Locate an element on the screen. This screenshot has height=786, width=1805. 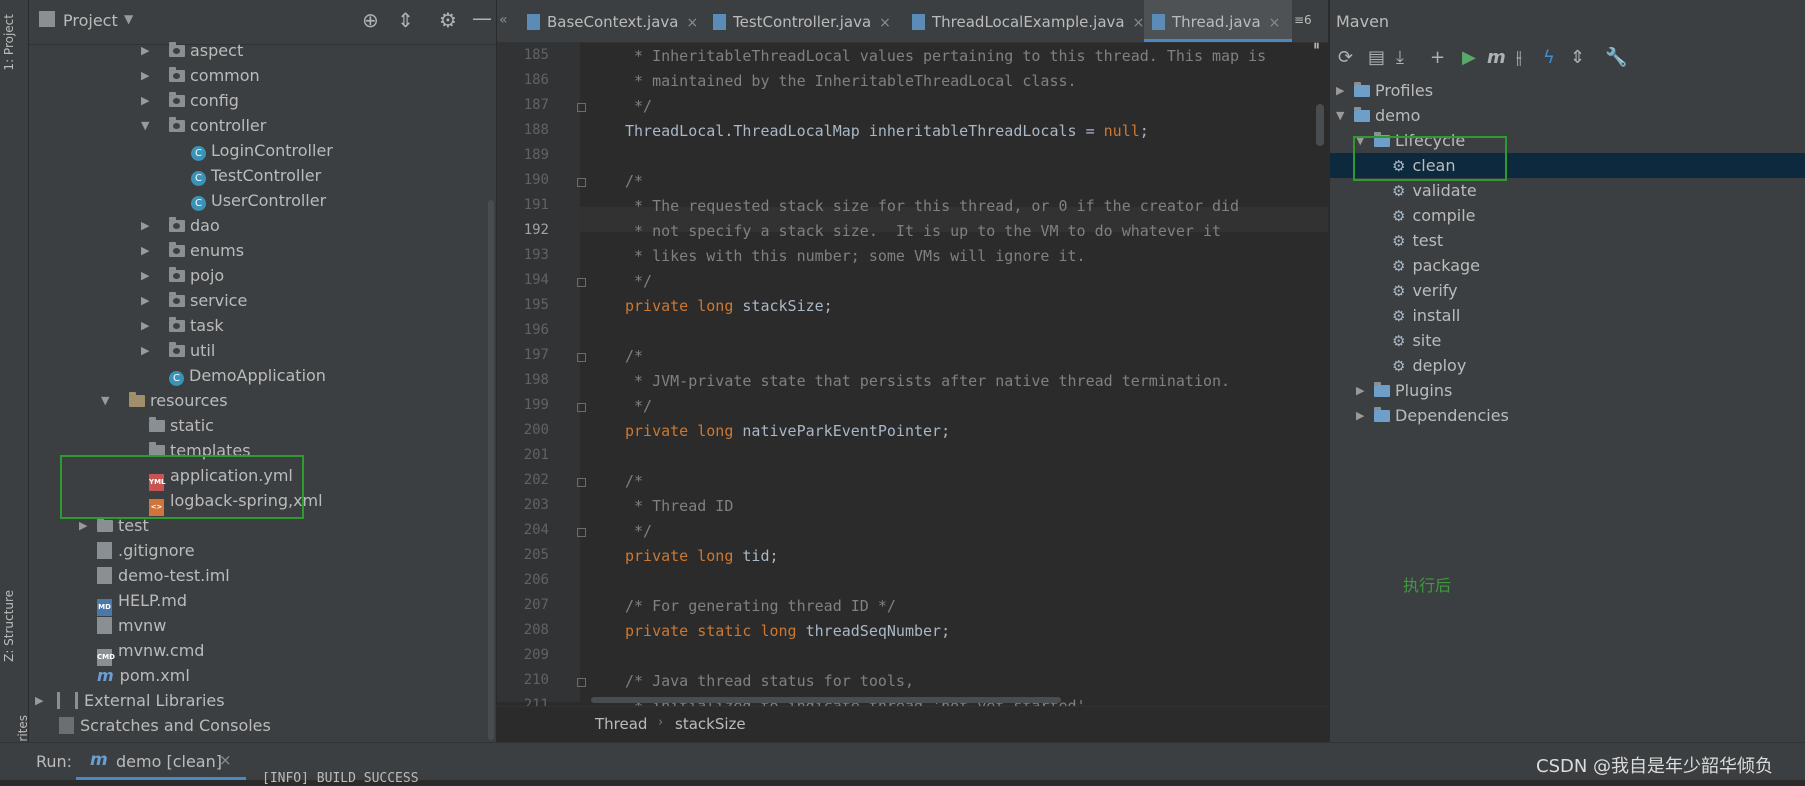
tree-item: Scratches and Consoles is located at coordinates (165, 725).